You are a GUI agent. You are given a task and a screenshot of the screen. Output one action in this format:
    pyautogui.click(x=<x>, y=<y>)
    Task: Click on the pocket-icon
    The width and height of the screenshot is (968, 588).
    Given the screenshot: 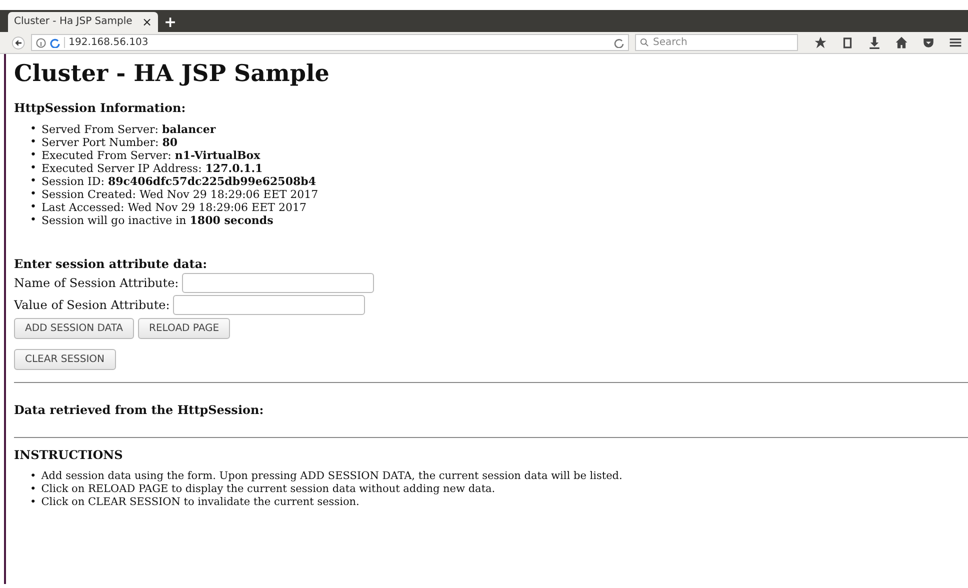 What is the action you would take?
    pyautogui.click(x=928, y=42)
    